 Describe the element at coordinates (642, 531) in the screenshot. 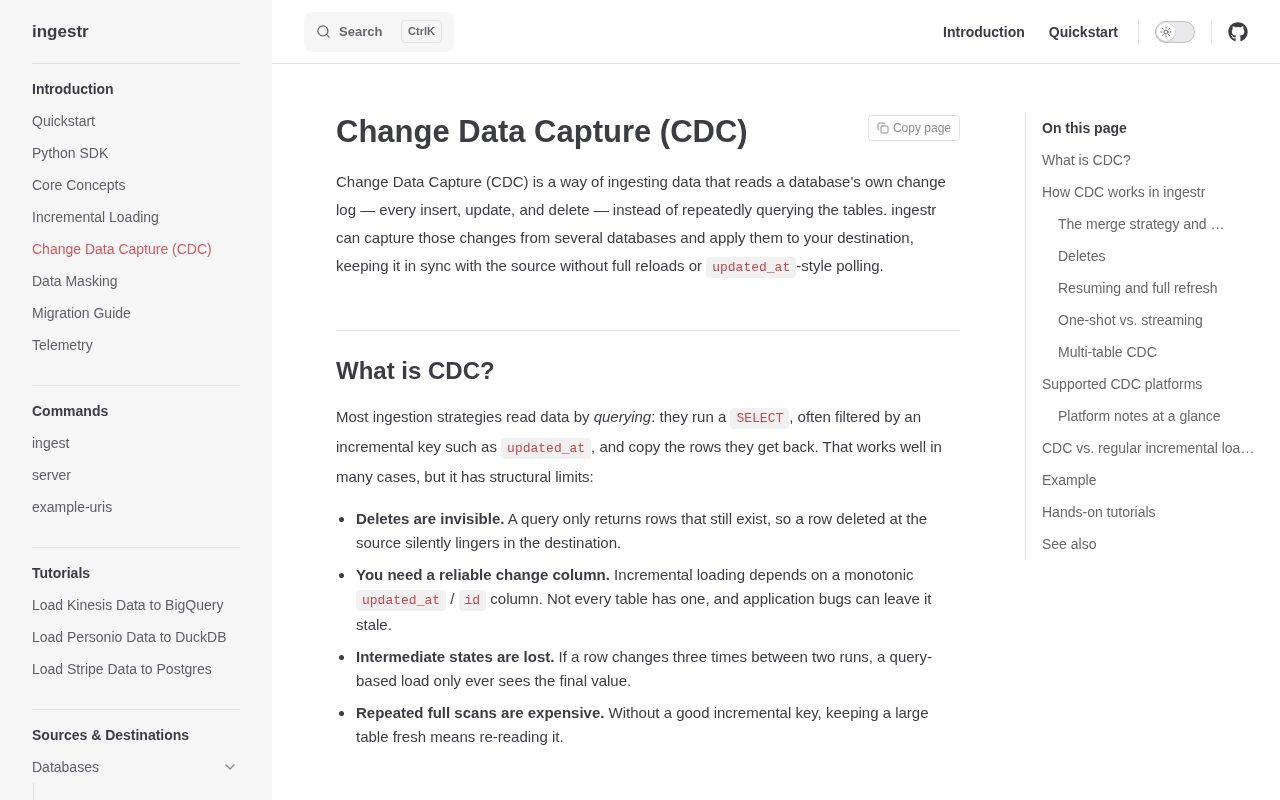

I see `list-item-text: Deletes are invisible. A query only returns rows that still exist, so a row deleted at the source silently lingers in the destination.` at that location.